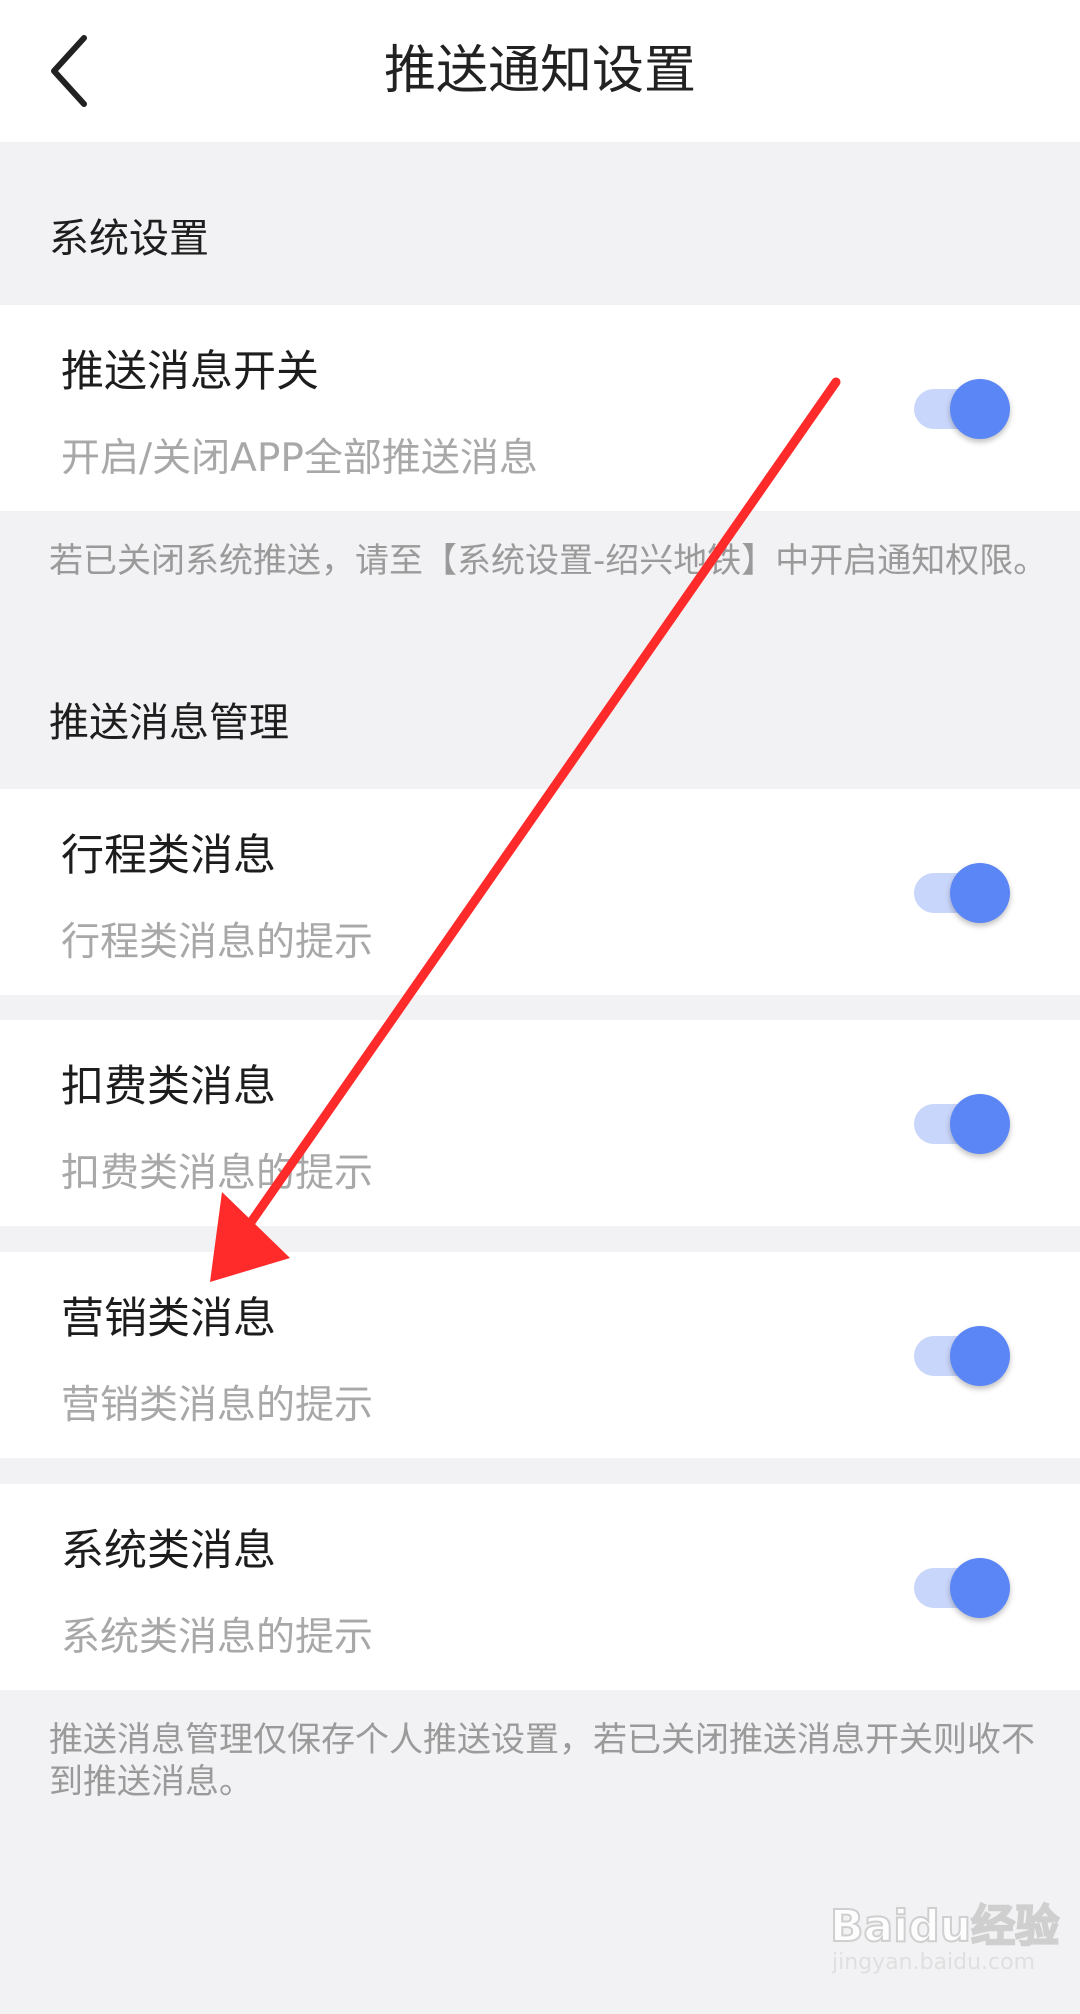  What do you see at coordinates (299, 458) in the screenshot?
I see `setting-subtitle: 开启/关闭APP全部推送消息` at bounding box center [299, 458].